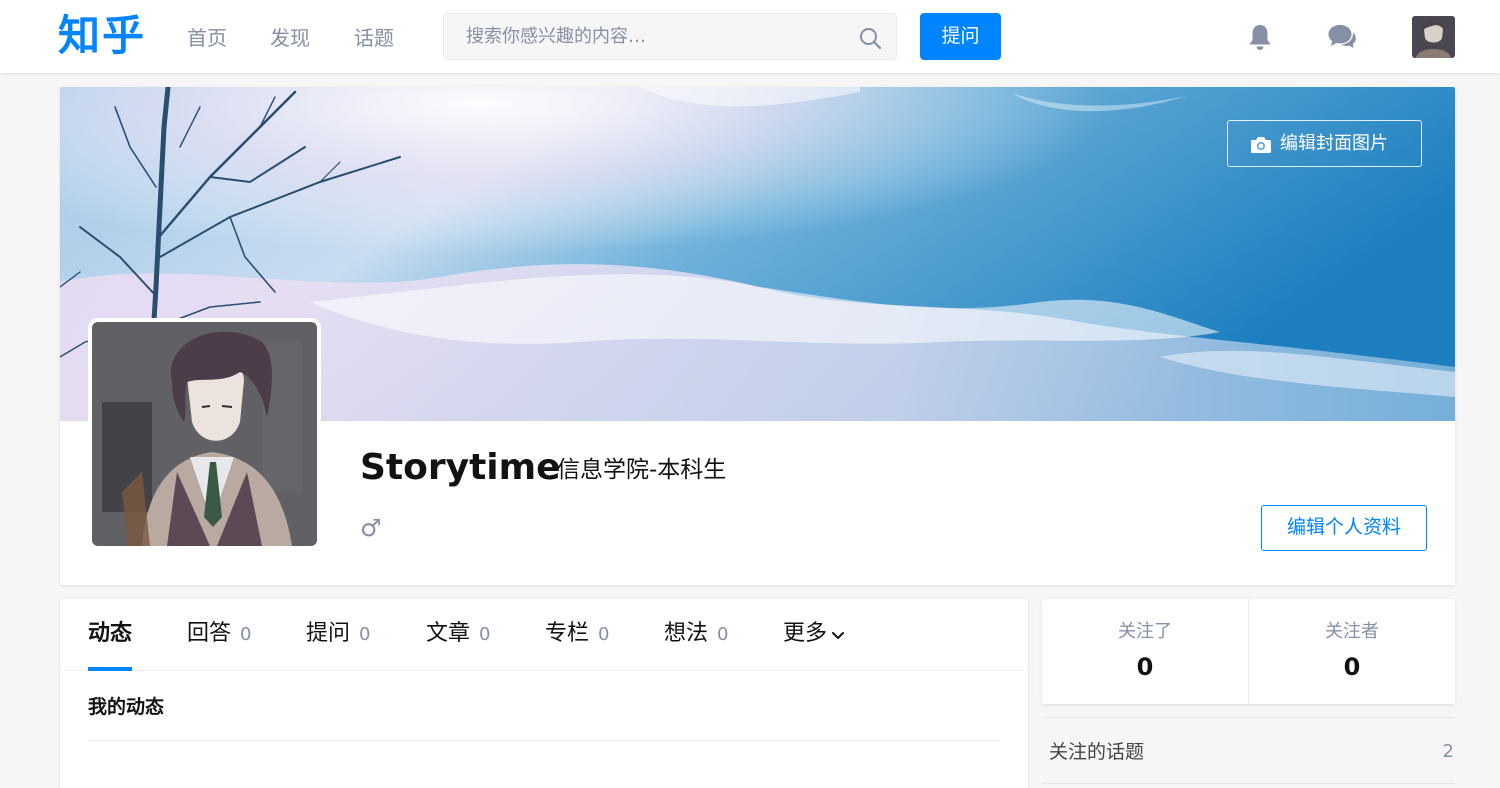 This screenshot has width=1500, height=788. Describe the element at coordinates (1352, 667) in the screenshot. I see `followers-count: 0` at that location.